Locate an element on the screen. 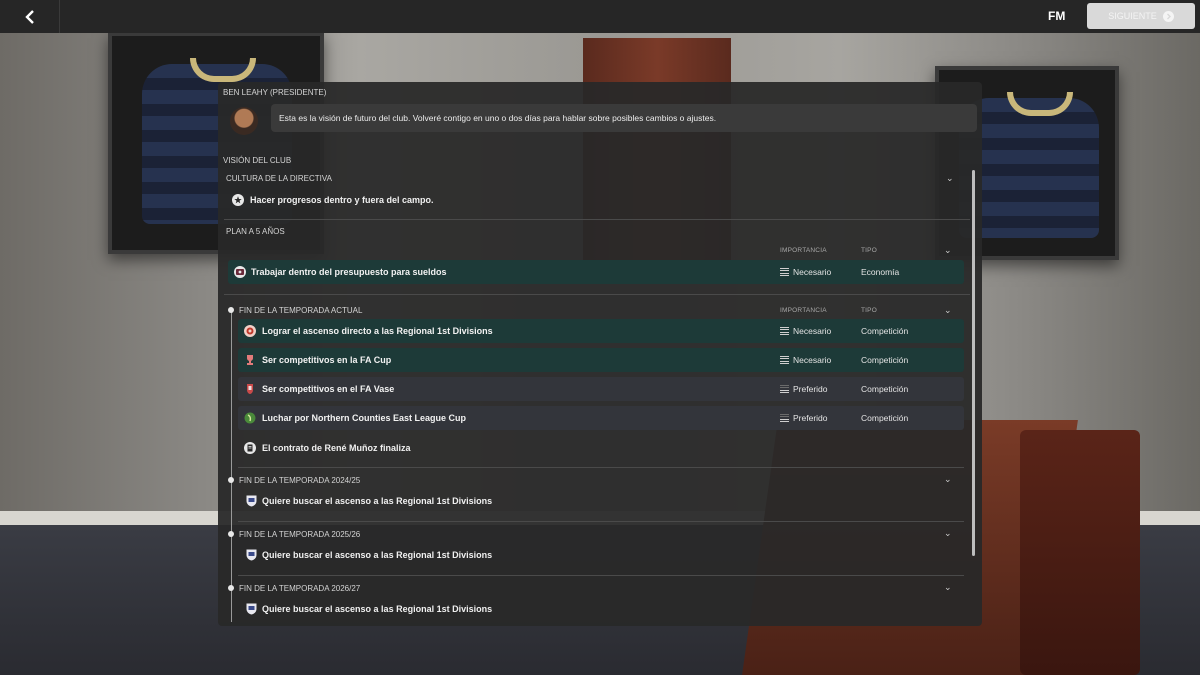  current-season-label: FIN DE LA TEMPORADA ACTUAL is located at coordinates (301, 310).